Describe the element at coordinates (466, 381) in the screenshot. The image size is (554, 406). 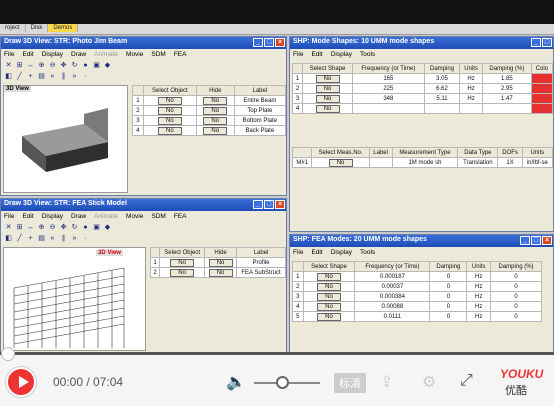
I see `fullscreen-icon: ⤢` at that location.